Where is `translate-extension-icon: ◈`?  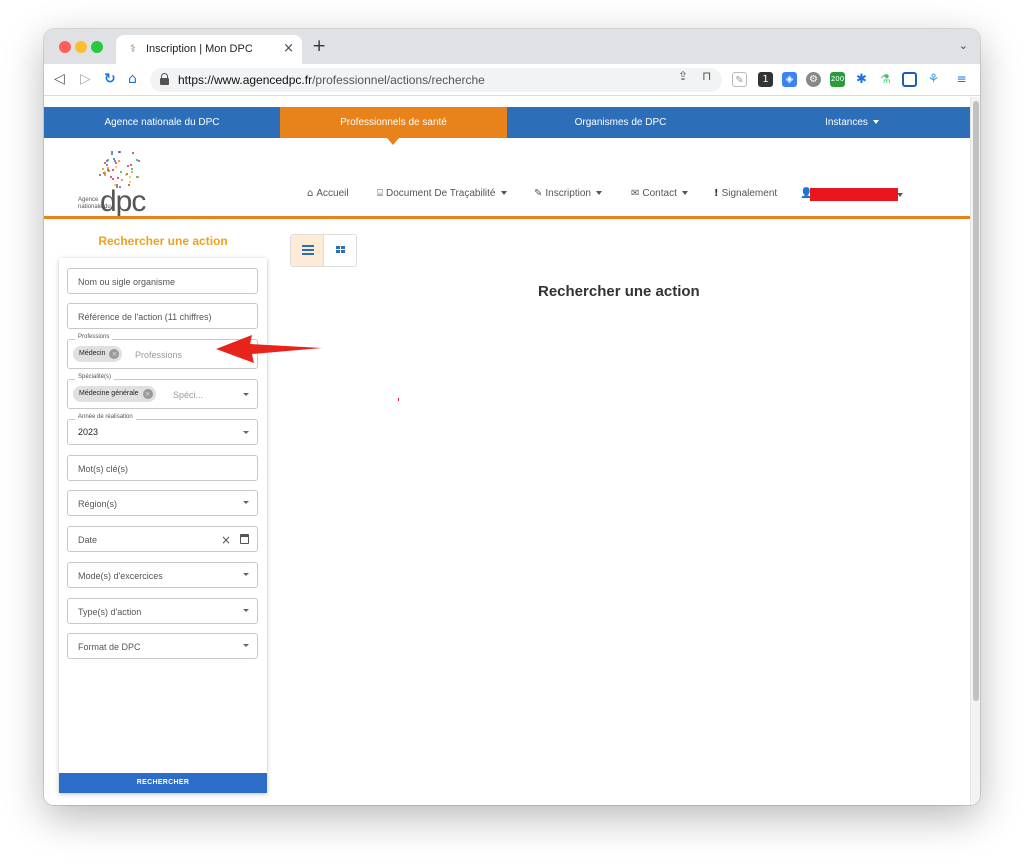
translate-extension-icon: ◈ is located at coordinates (789, 79).